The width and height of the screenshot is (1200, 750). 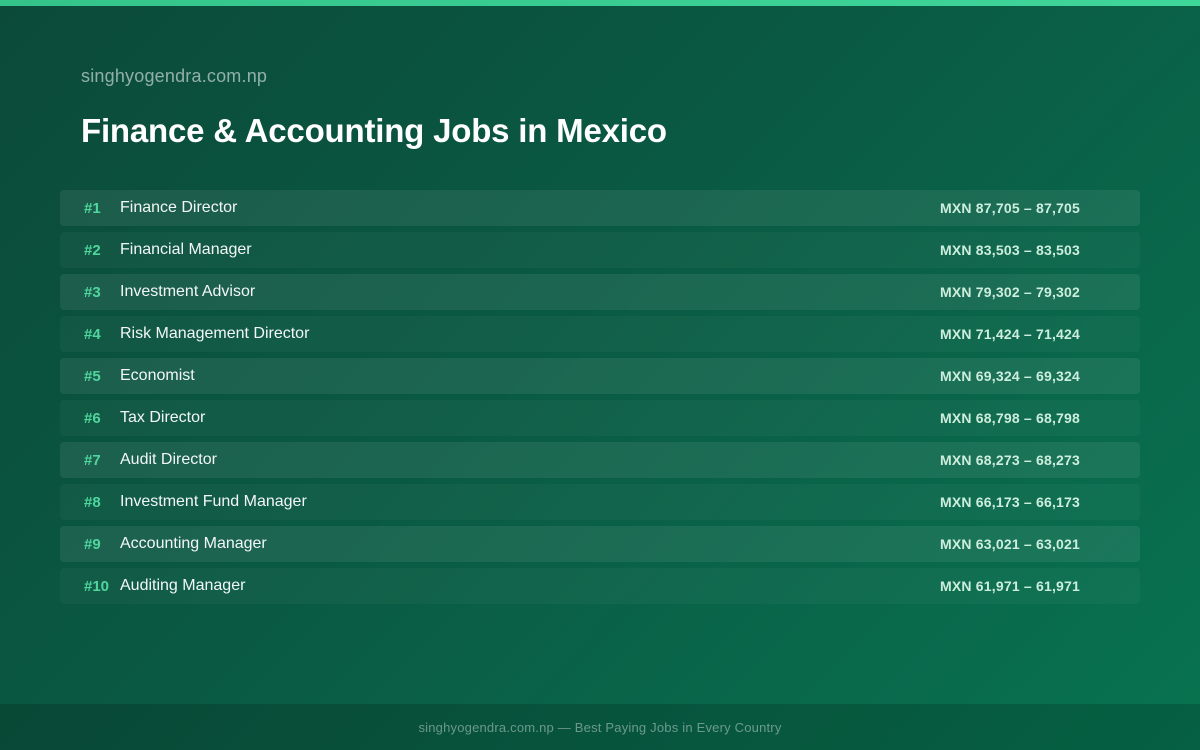 What do you see at coordinates (92, 376) in the screenshot?
I see `job-rank: #5` at bounding box center [92, 376].